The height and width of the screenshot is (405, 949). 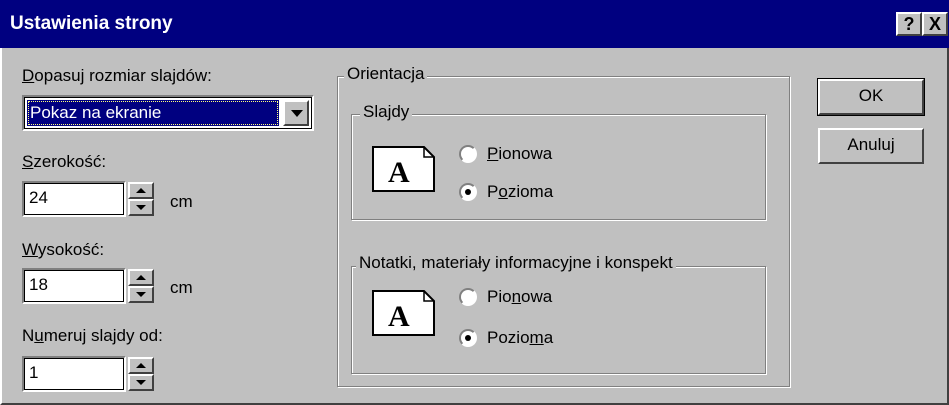 What do you see at coordinates (63, 249) in the screenshot?
I see `height-label: Wysokość:` at bounding box center [63, 249].